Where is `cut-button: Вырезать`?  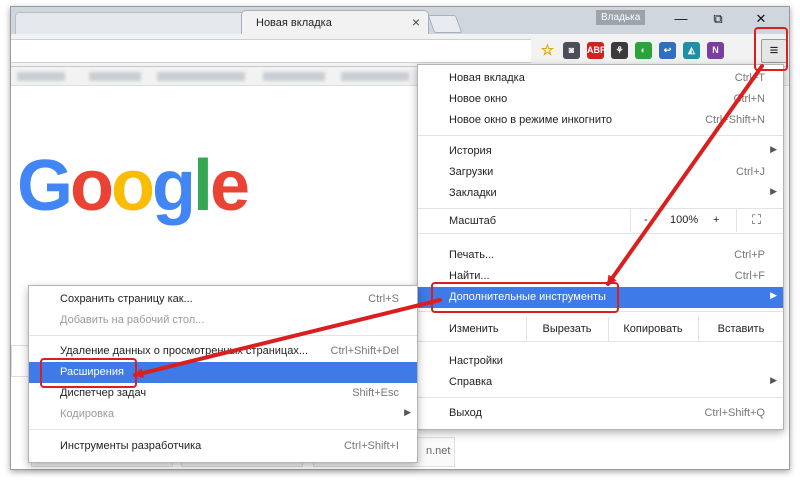
cut-button: Вырезать is located at coordinates (567, 329).